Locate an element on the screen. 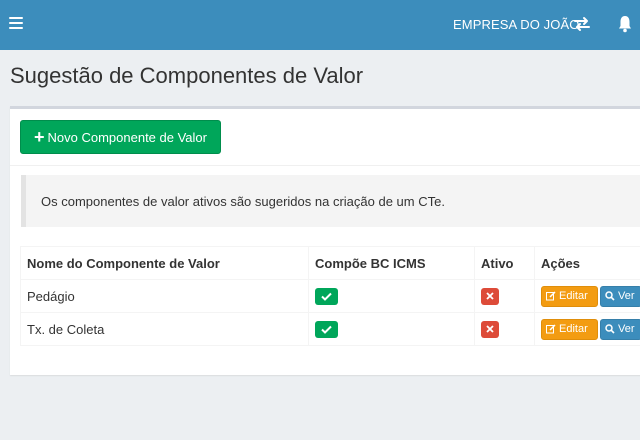 Image resolution: width=640 pixels, height=440 pixels. header-ativo: Ativo is located at coordinates (504, 263).